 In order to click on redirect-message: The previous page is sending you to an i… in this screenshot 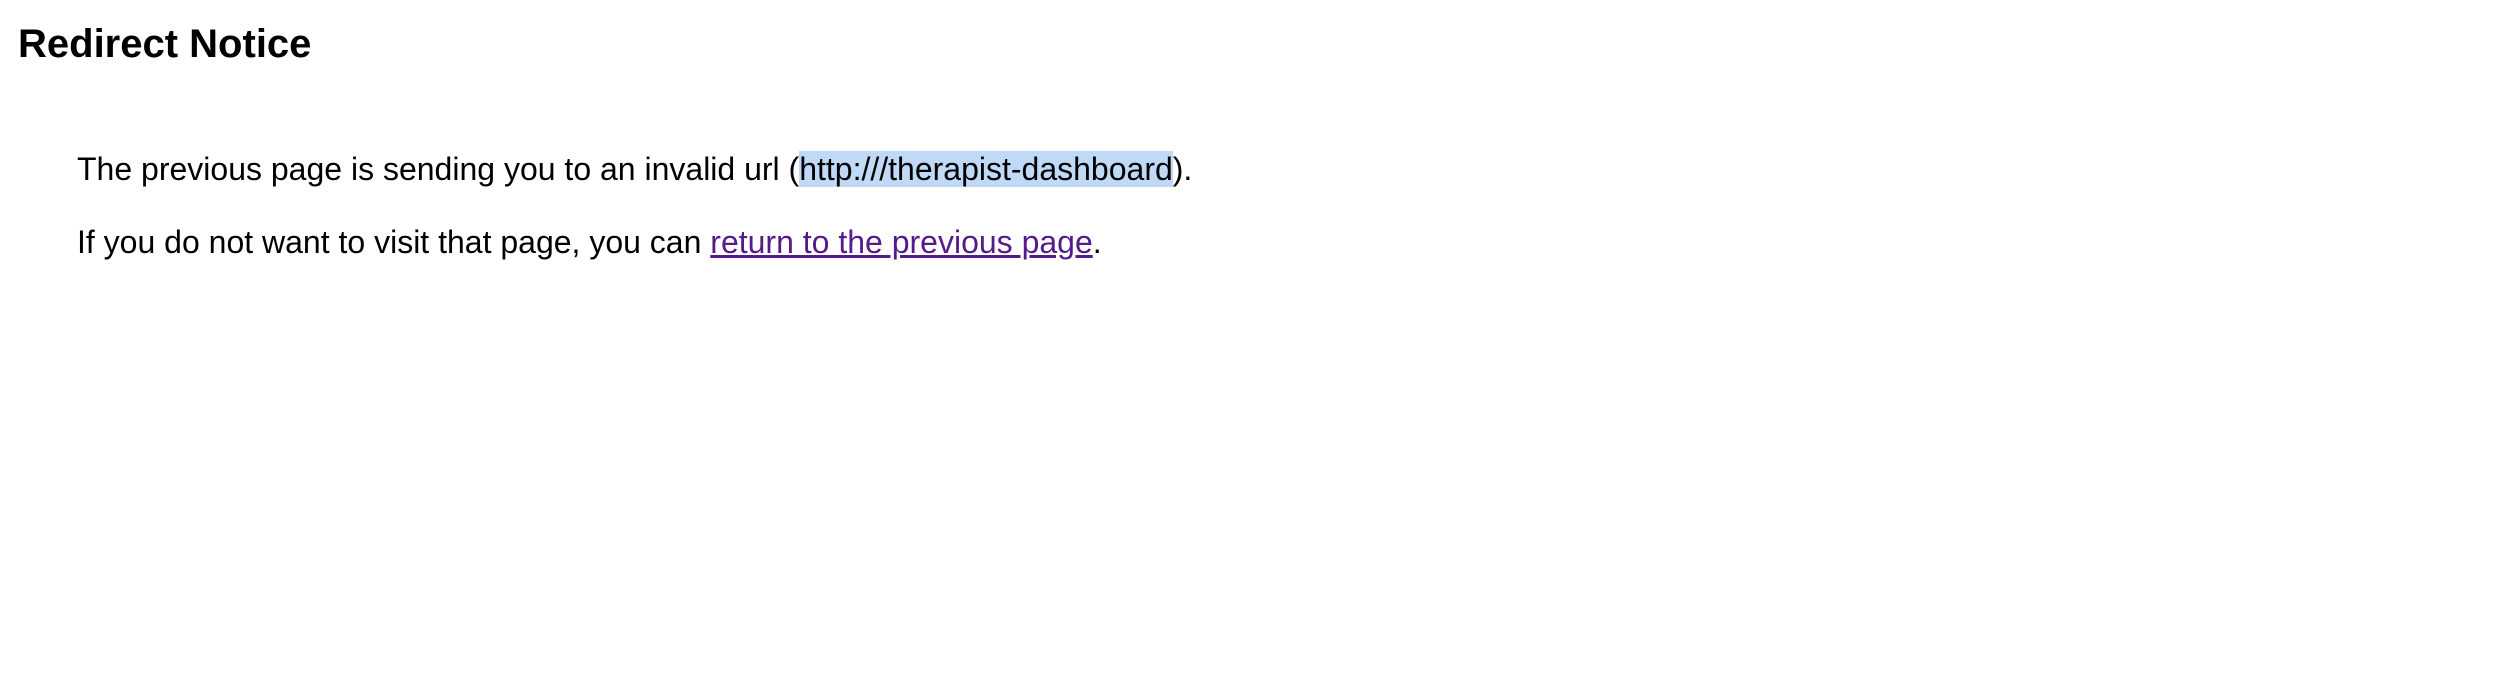, I will do `click(634, 205)`.